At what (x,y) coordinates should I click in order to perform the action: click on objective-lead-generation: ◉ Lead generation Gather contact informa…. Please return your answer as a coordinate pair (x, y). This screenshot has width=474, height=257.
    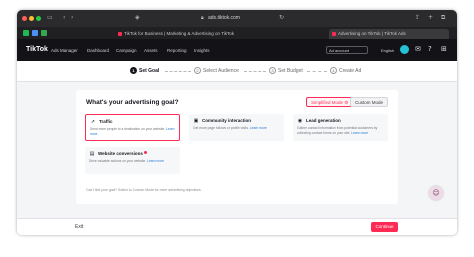
    Looking at the image, I should click on (340, 127).